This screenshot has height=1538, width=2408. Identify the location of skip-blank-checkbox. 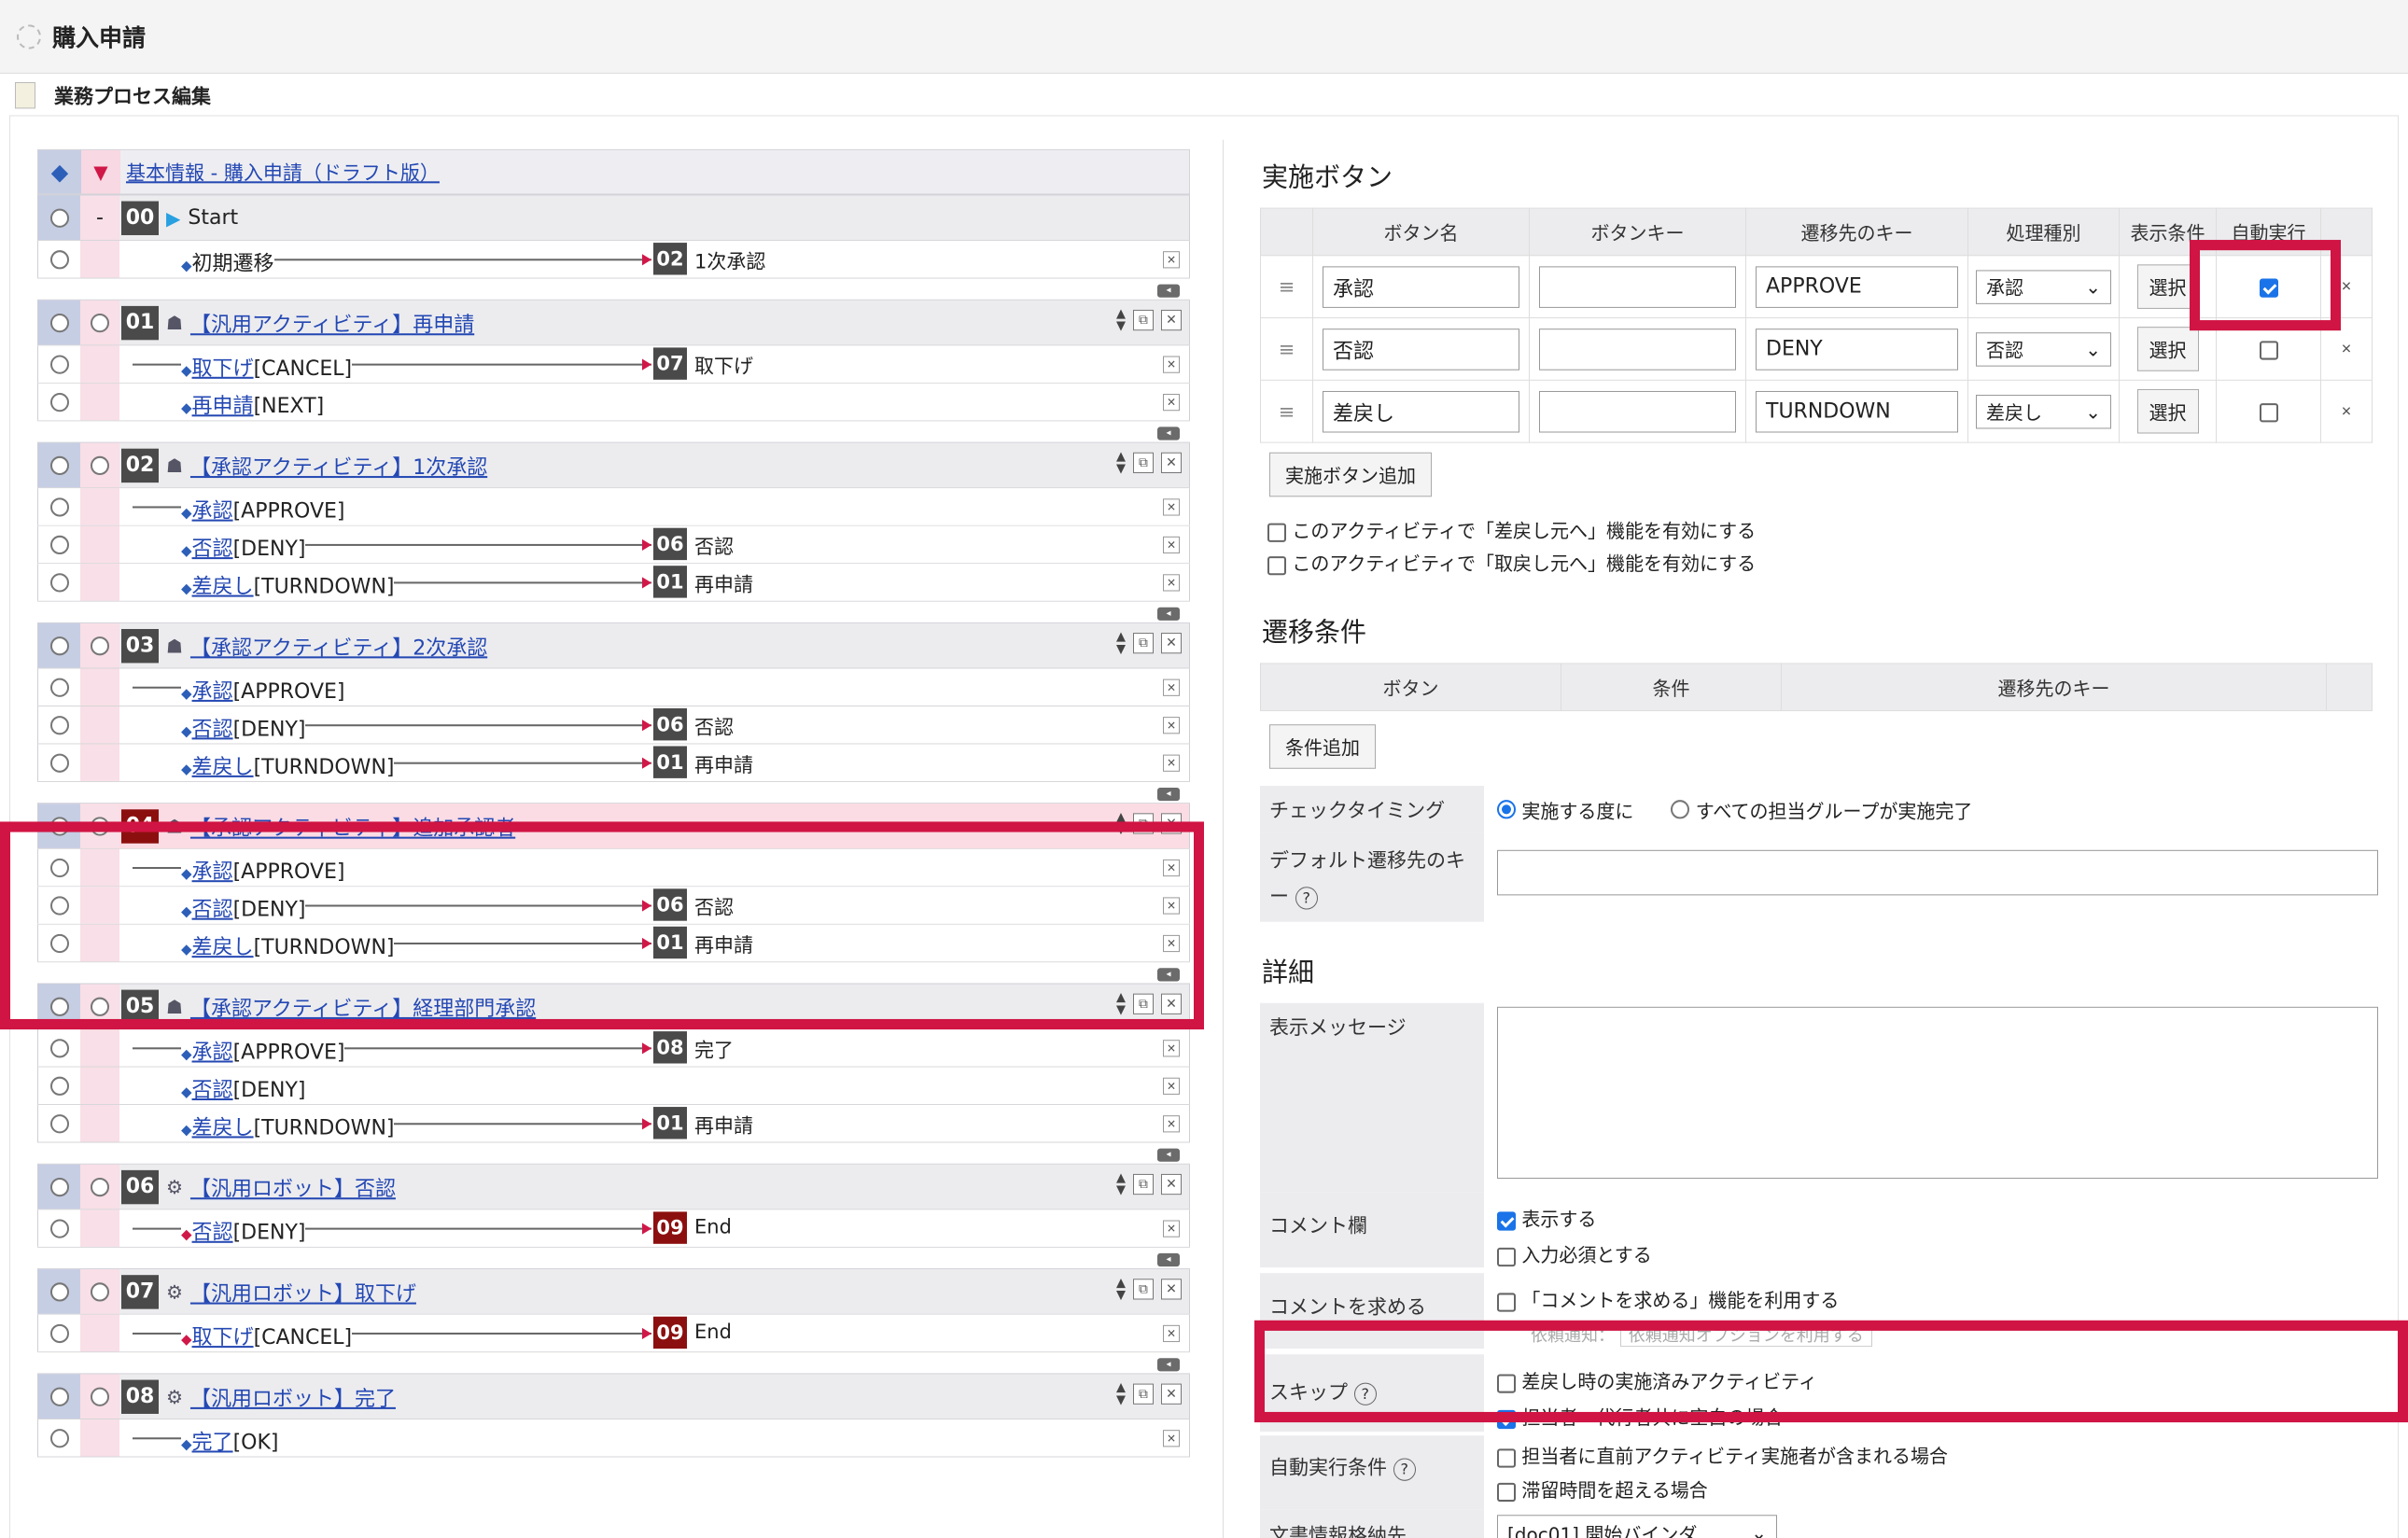
(1506, 1419).